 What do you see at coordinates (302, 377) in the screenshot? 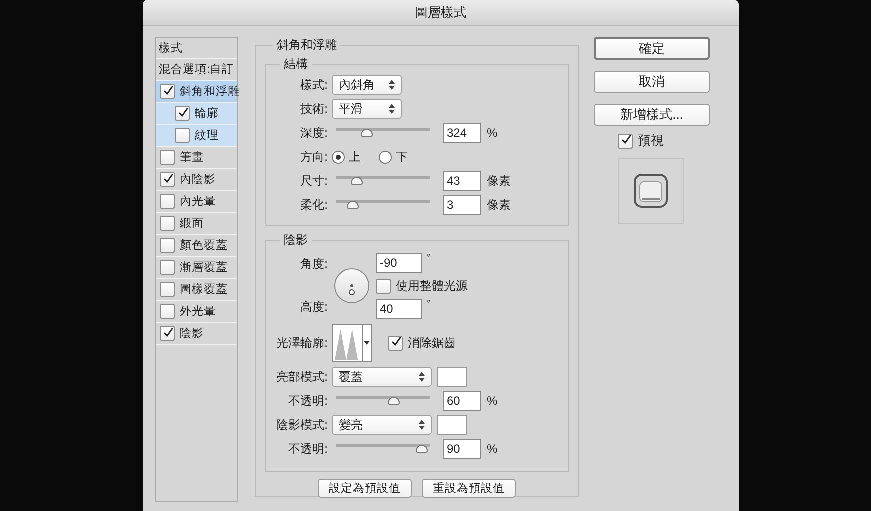
I see `field-label: 亮部模式:` at bounding box center [302, 377].